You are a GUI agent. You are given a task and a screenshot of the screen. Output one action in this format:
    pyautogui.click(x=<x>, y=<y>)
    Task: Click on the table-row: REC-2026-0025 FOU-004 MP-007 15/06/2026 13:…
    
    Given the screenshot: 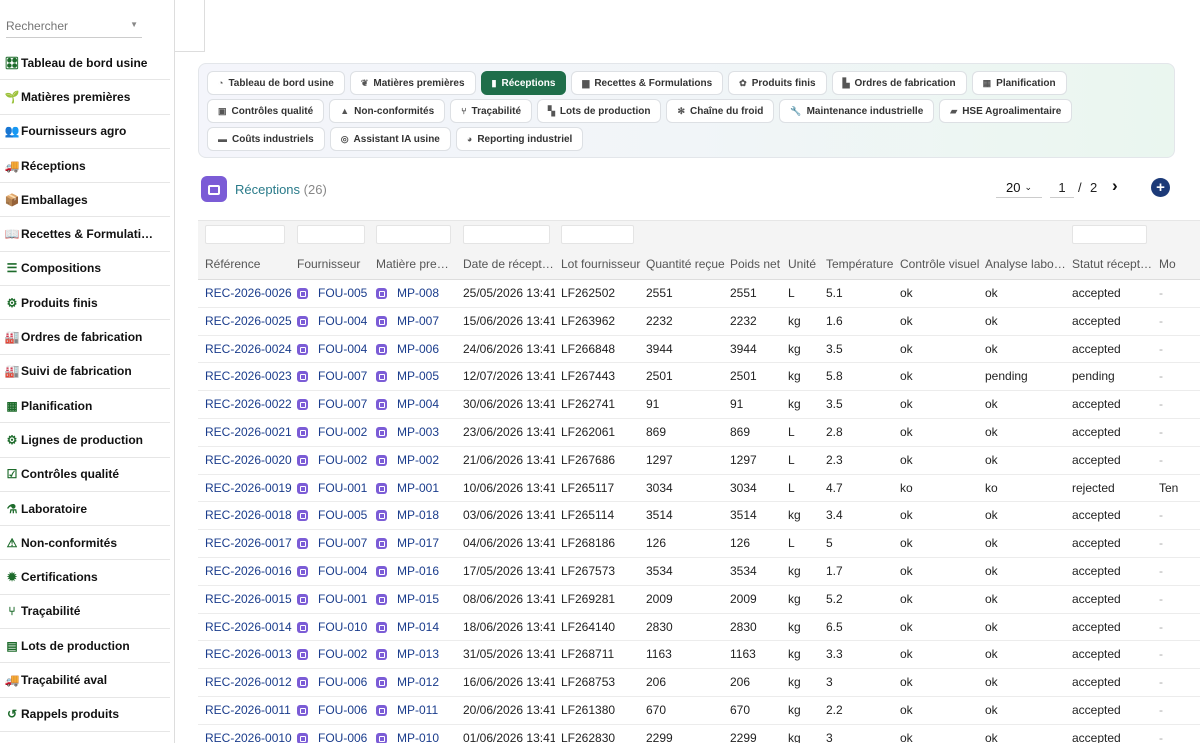 What is the action you would take?
    pyautogui.click(x=699, y=322)
    